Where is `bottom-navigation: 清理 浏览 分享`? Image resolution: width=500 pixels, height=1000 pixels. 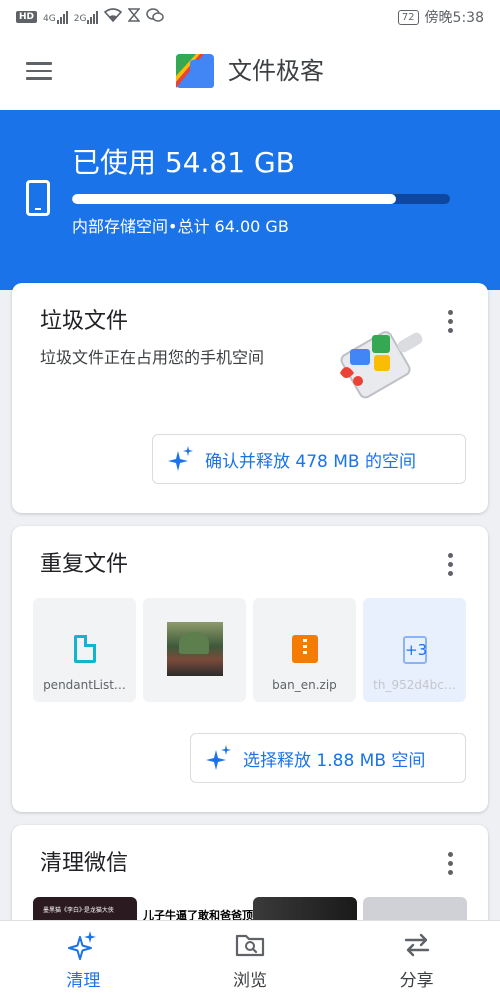 bottom-navigation: 清理 浏览 分享 is located at coordinates (250, 960).